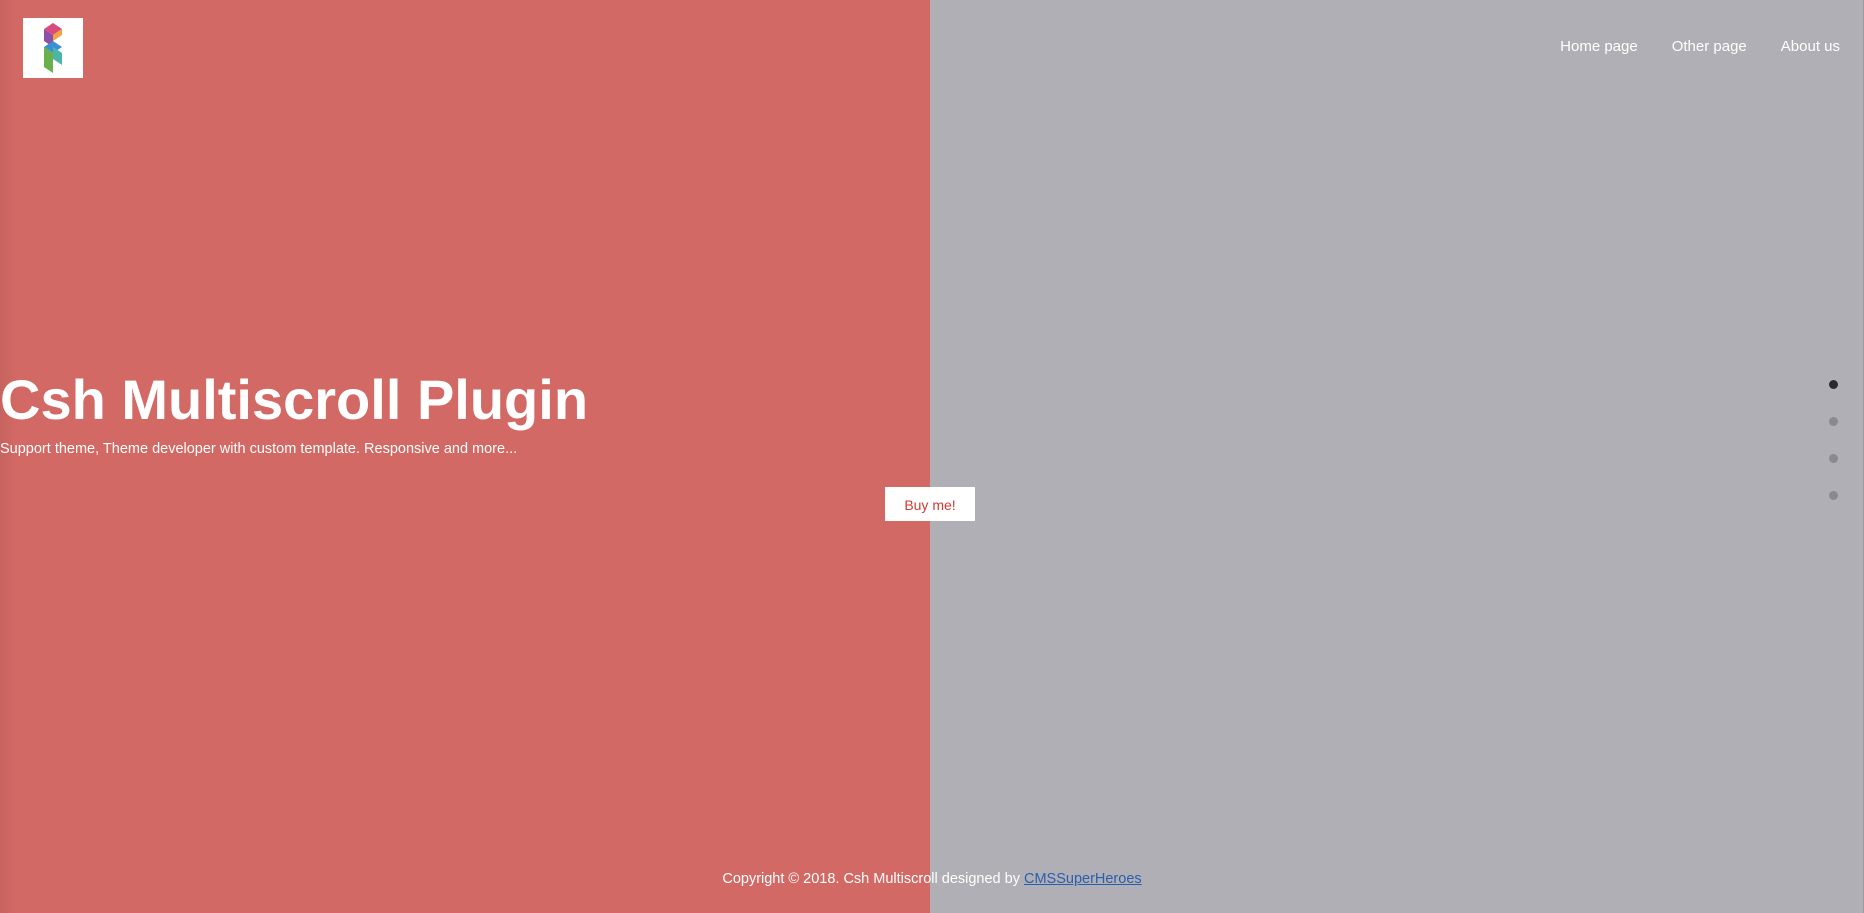 The width and height of the screenshot is (1864, 913). What do you see at coordinates (1599, 46) in the screenshot?
I see `nav-item-home-page: Home page` at bounding box center [1599, 46].